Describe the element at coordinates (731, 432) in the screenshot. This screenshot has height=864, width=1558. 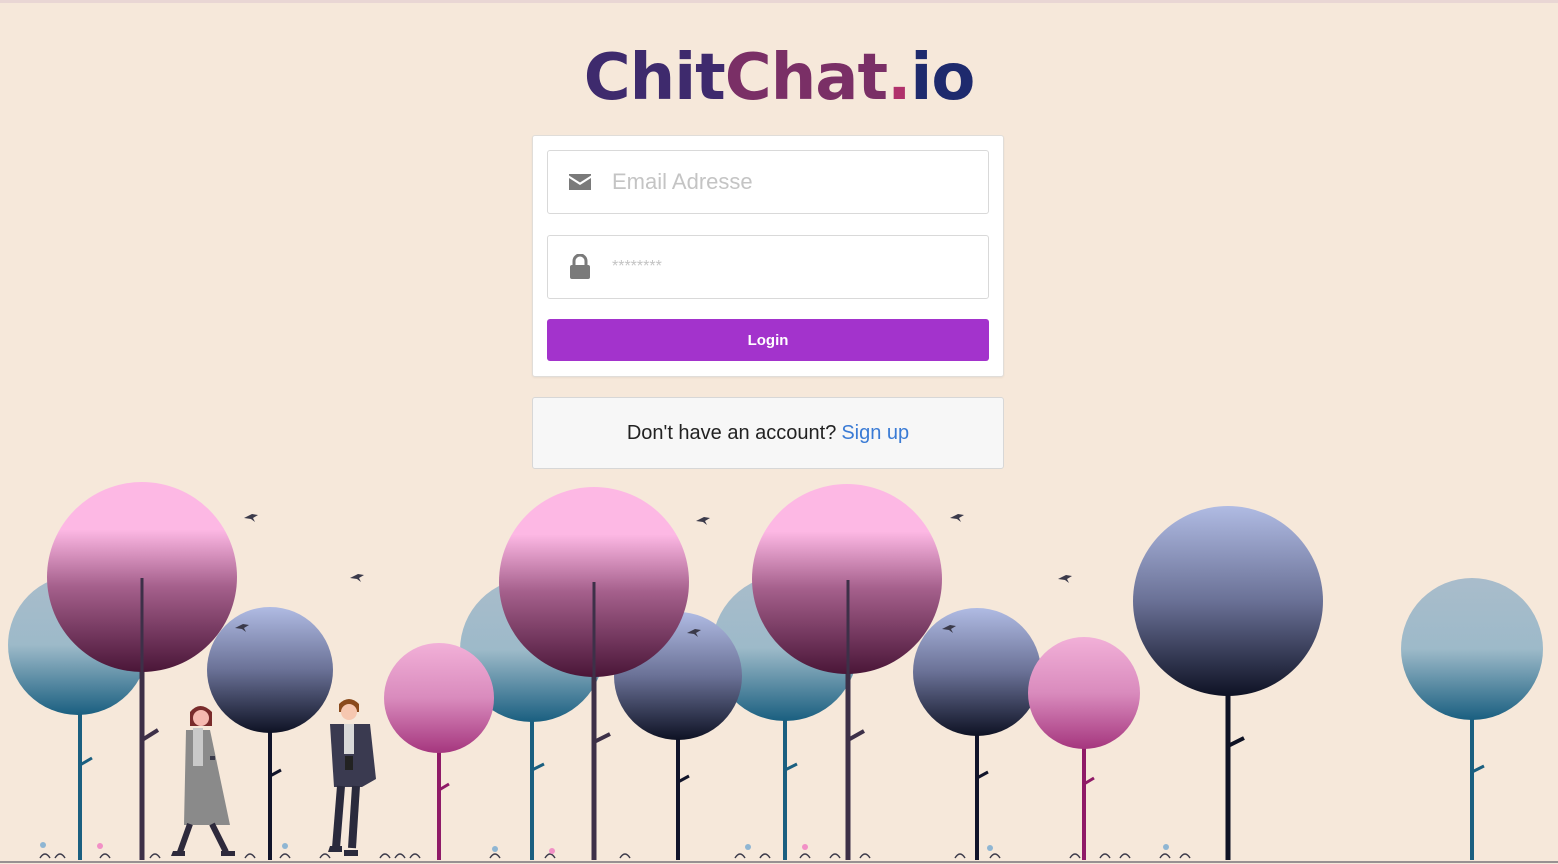
I see `signup-prompt: Don't have an account?` at that location.